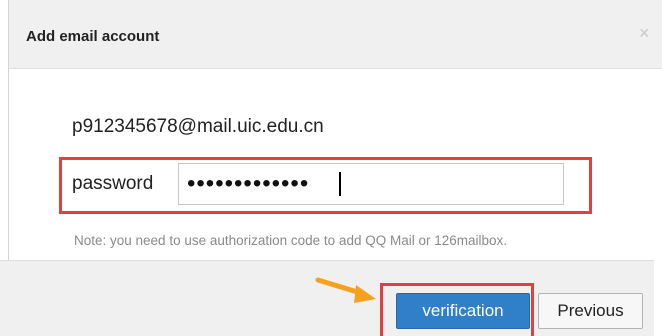  Describe the element at coordinates (198, 126) in the screenshot. I see `email-address: p912345678@mail.uic.edu.cn` at that location.